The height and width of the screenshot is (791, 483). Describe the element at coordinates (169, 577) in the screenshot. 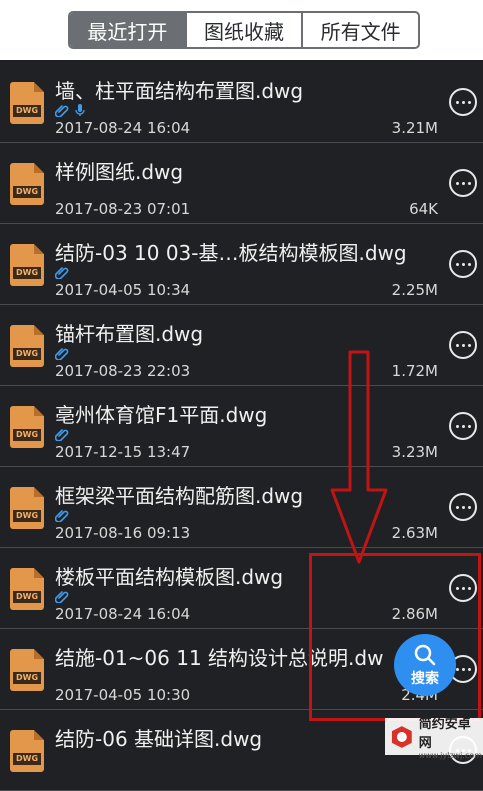

I see `file-name: 楼板平面结构模板图.dwg` at that location.